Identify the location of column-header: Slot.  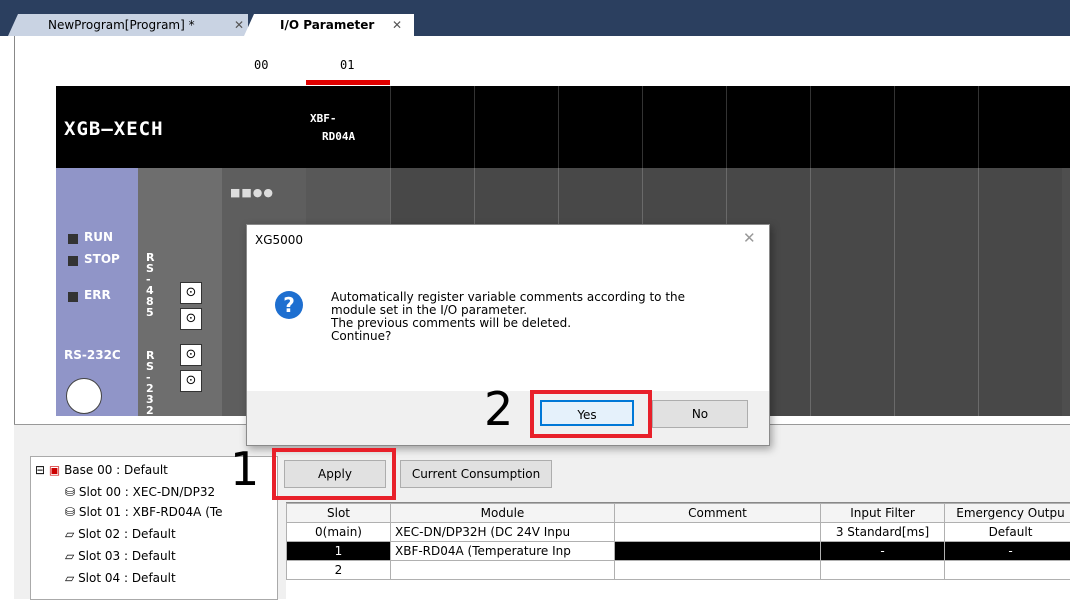
(339, 513).